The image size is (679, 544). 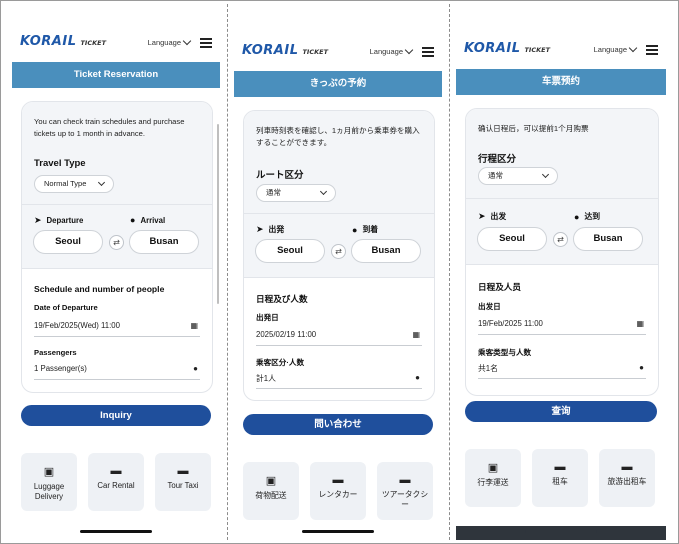 I want to click on date-field: 19/Feb/2025(Wed) 11:00 ▦, so click(x=117, y=329).